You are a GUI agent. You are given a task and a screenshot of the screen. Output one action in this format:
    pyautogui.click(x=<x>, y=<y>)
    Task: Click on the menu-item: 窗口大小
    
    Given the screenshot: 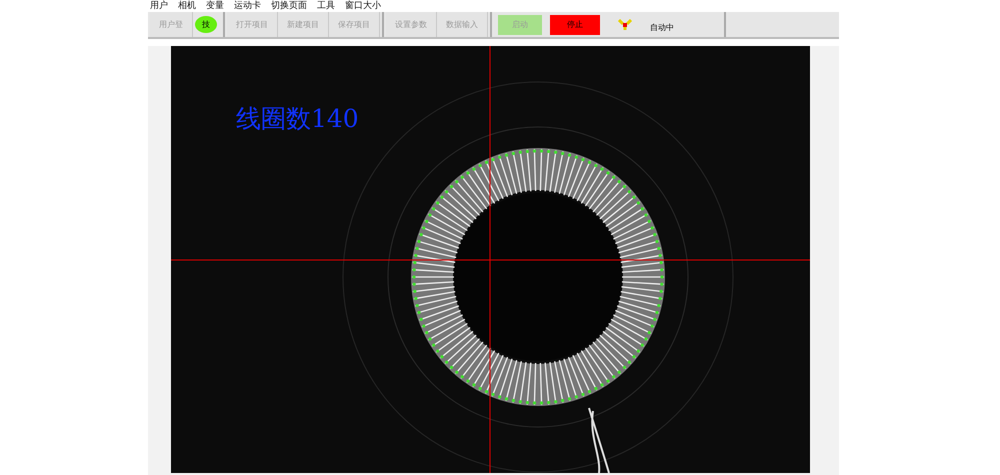 What is the action you would take?
    pyautogui.click(x=363, y=6)
    